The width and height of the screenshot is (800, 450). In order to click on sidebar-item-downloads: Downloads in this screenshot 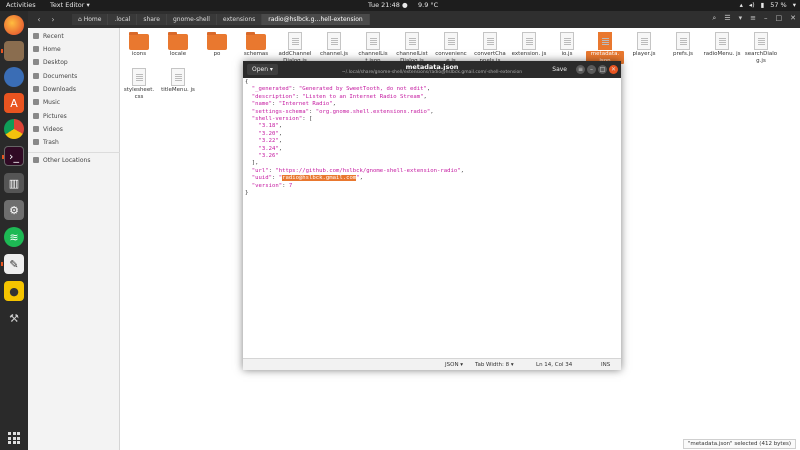, I will do `click(54, 89)`.